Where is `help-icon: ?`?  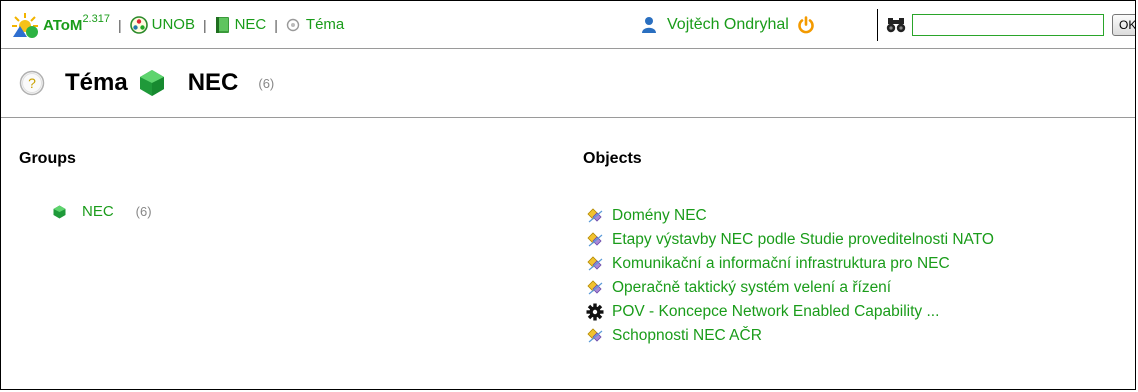
help-icon: ? is located at coordinates (32, 83).